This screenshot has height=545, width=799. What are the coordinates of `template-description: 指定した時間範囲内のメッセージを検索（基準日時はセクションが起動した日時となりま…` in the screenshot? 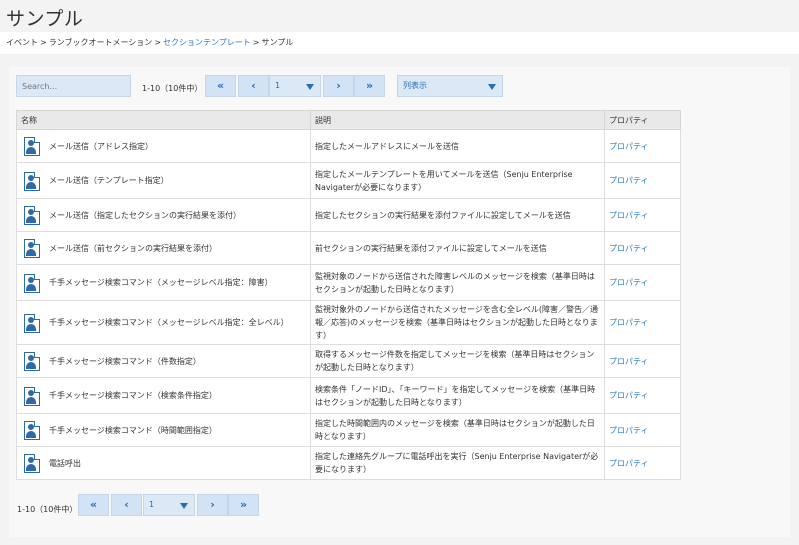 It's located at (457, 430).